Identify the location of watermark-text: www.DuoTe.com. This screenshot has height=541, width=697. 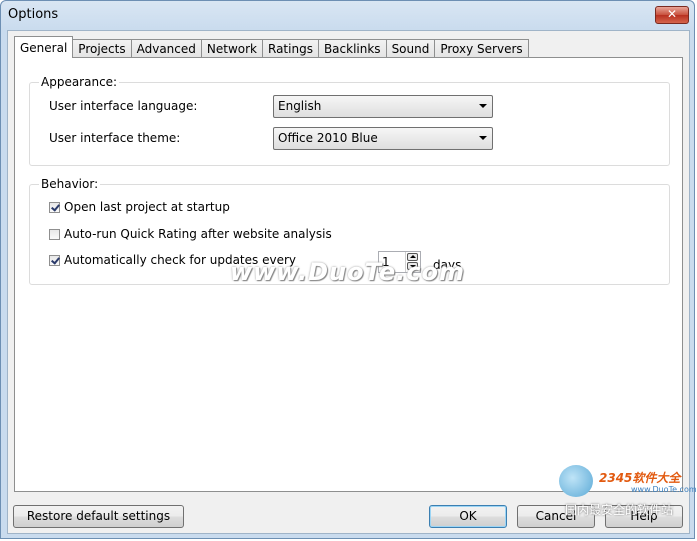
(347, 272).